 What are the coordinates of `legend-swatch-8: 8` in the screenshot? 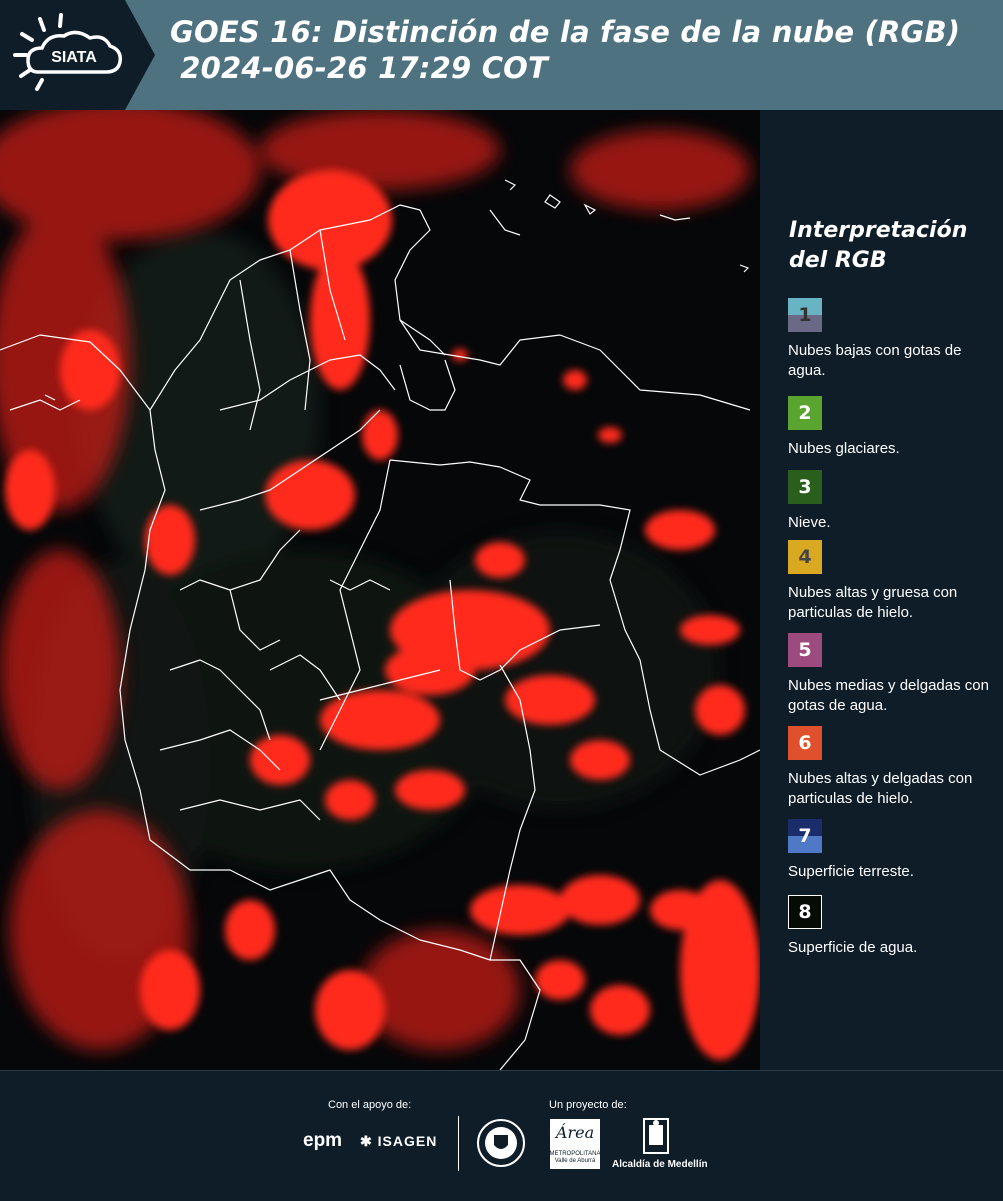 It's located at (805, 912).